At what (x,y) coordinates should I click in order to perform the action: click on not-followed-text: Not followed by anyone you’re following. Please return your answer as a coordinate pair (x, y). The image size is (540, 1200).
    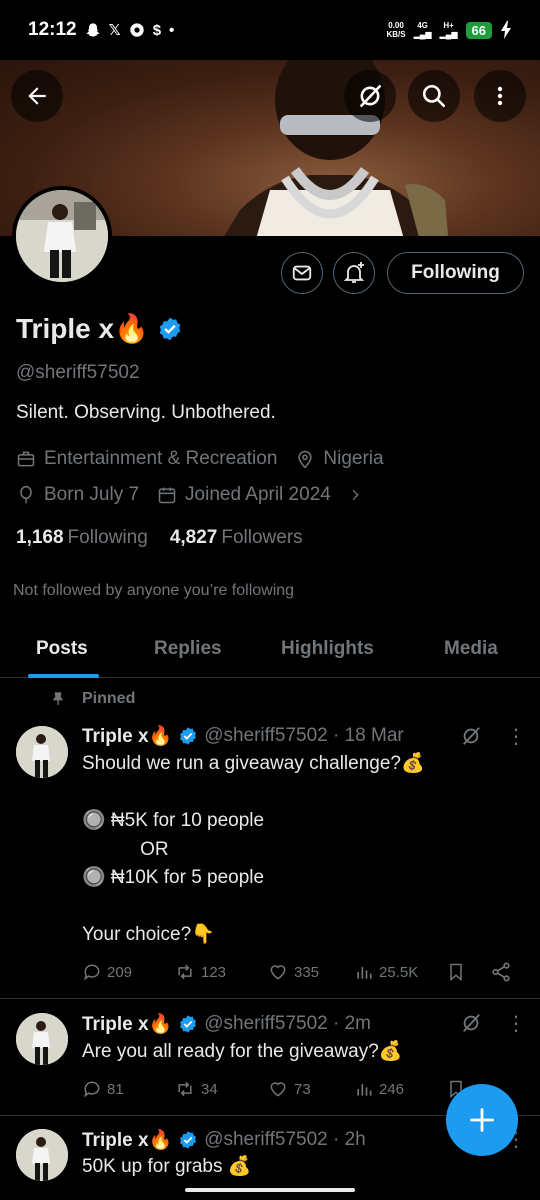
    Looking at the image, I should click on (154, 590).